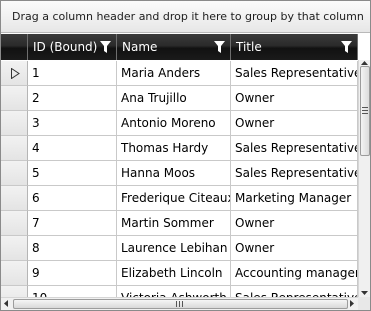 This screenshot has width=371, height=311. I want to click on column-header-row: ID (Bound) Name Title, so click(179, 47).